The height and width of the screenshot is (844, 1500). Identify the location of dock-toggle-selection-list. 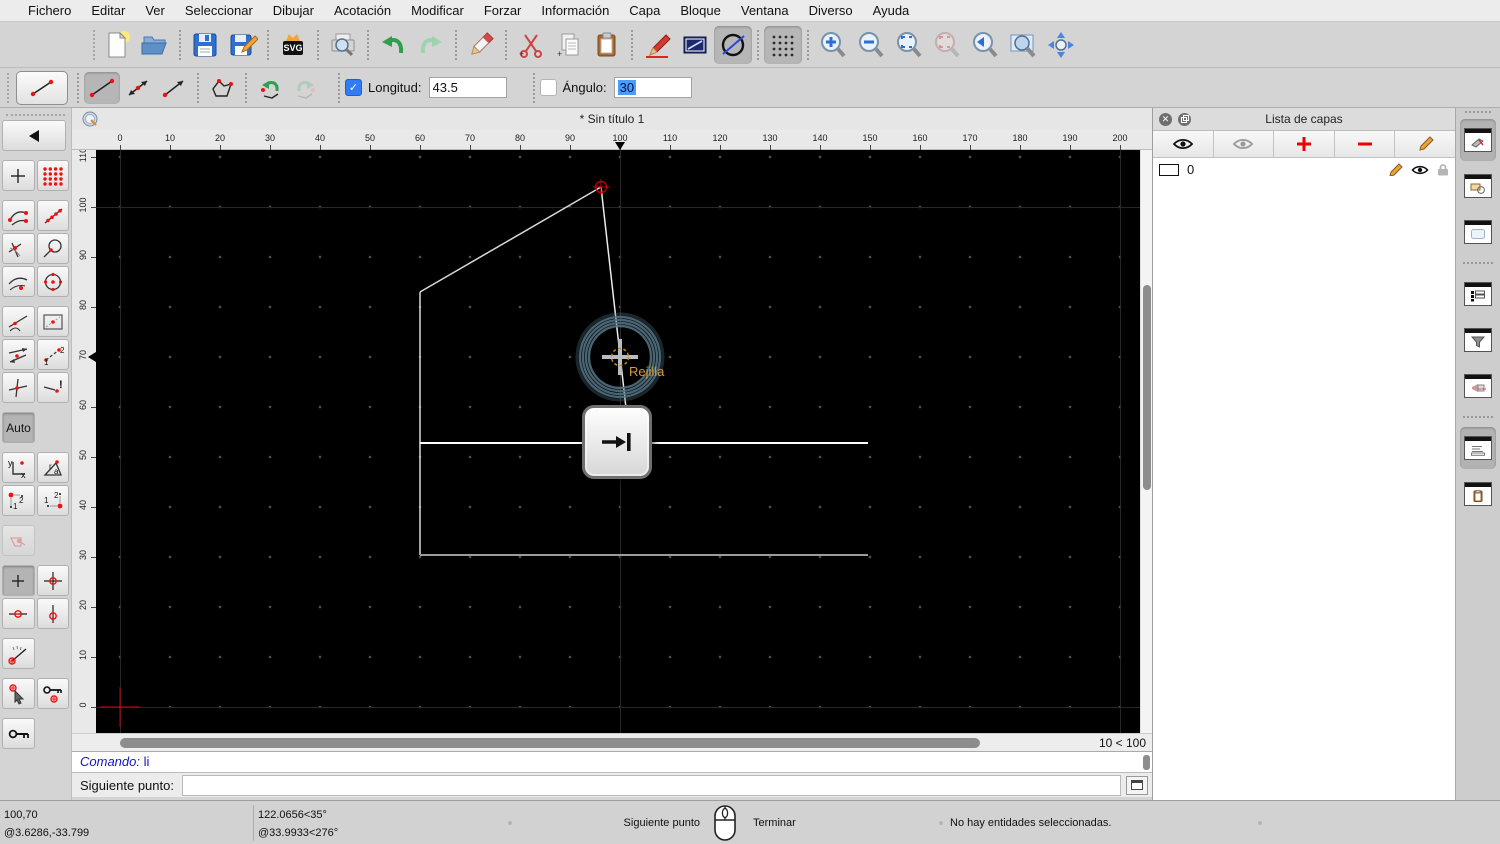
(1478, 294).